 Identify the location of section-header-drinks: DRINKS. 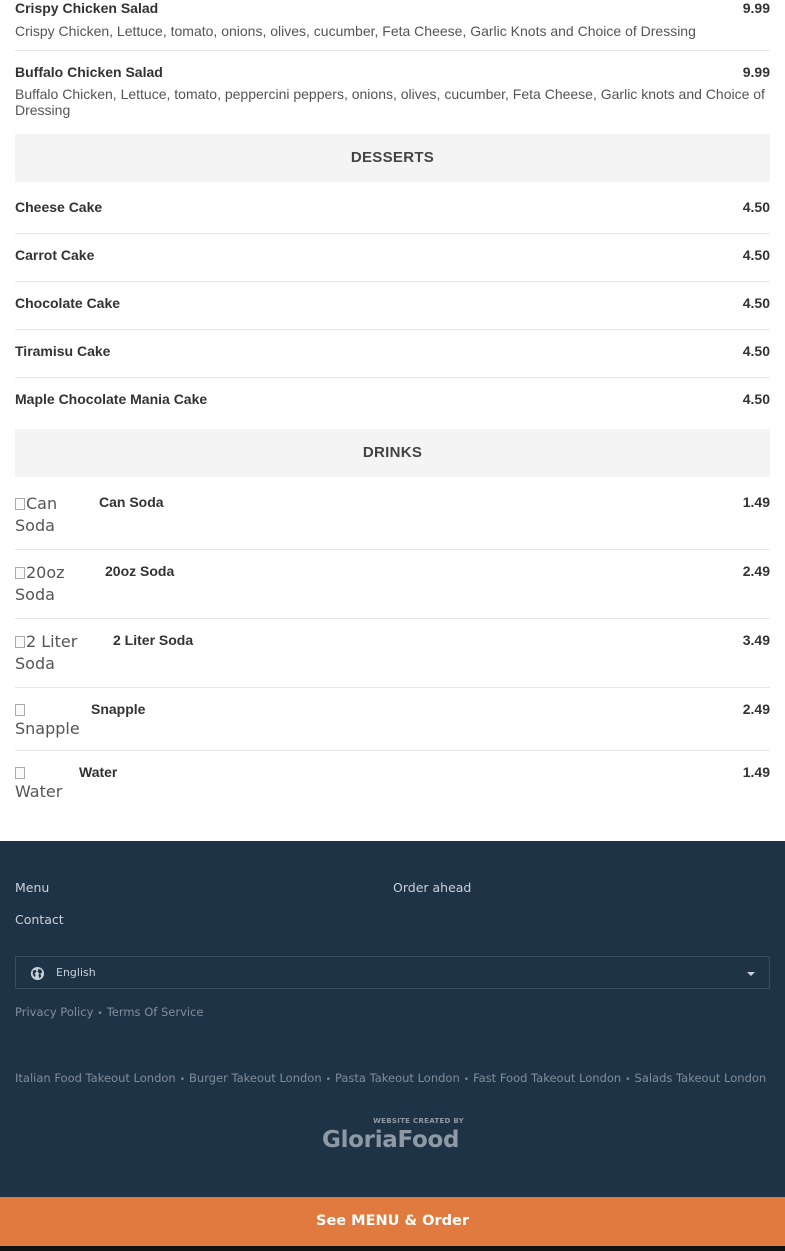
(392, 453).